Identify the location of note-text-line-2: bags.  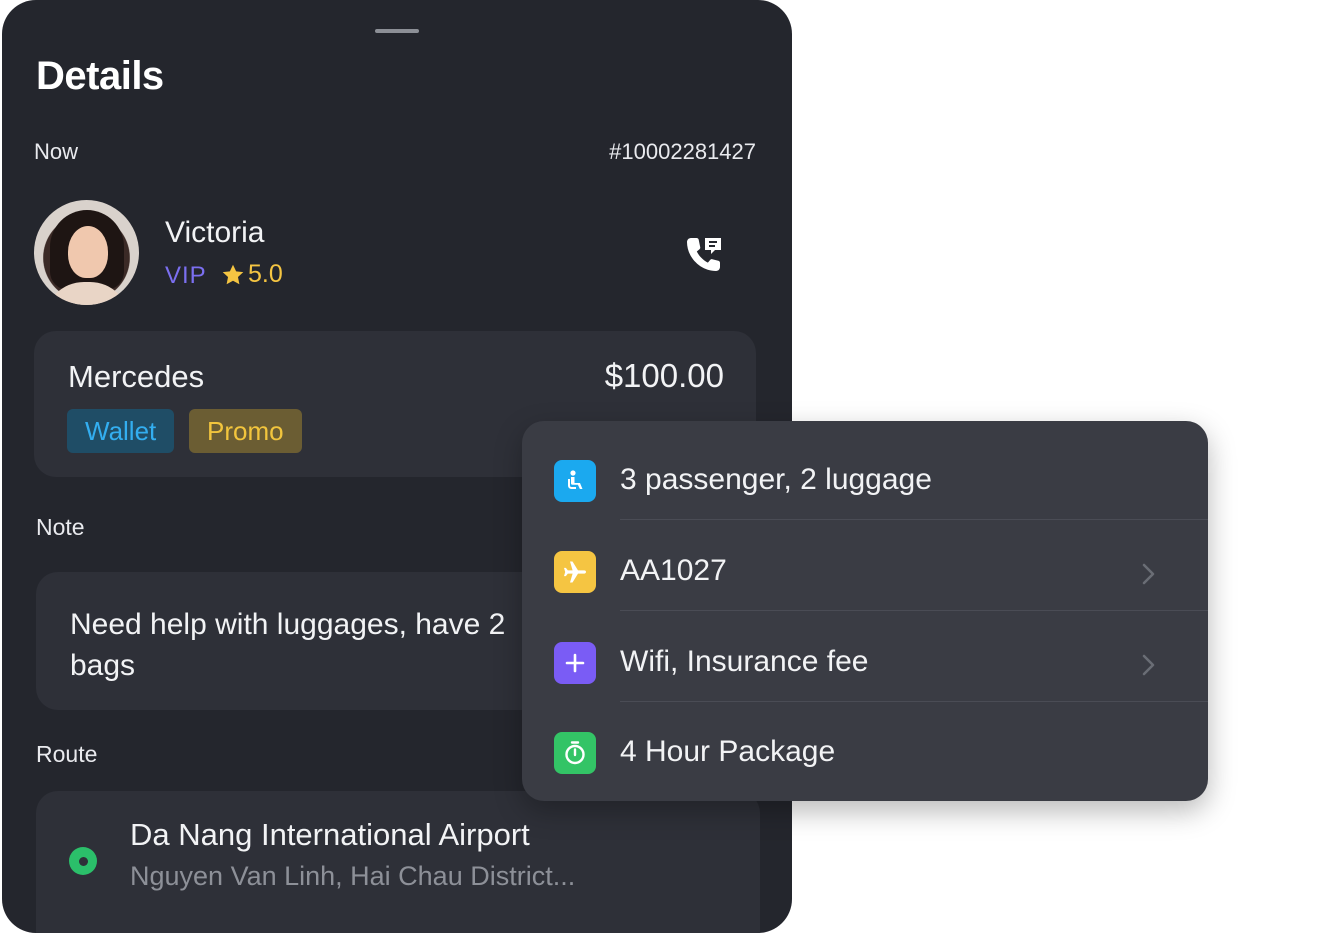
(103, 665).